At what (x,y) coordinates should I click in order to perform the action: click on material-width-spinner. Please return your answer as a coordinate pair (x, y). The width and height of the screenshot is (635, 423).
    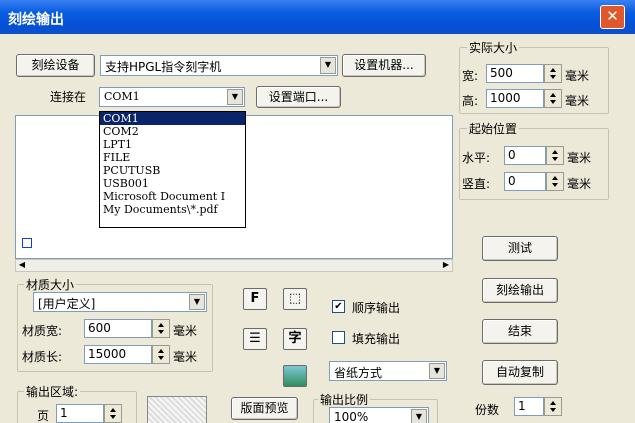
    Looking at the image, I should click on (161, 328).